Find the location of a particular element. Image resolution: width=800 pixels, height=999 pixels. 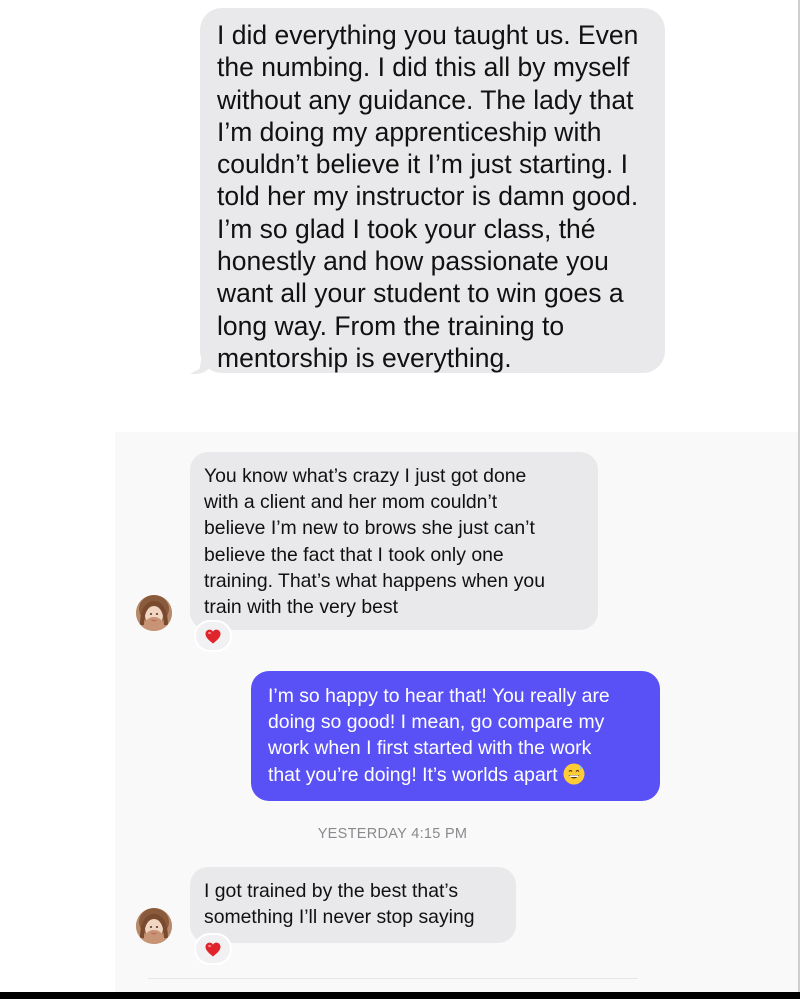

message-line: without any guidance. The lady that is located at coordinates (425, 99).